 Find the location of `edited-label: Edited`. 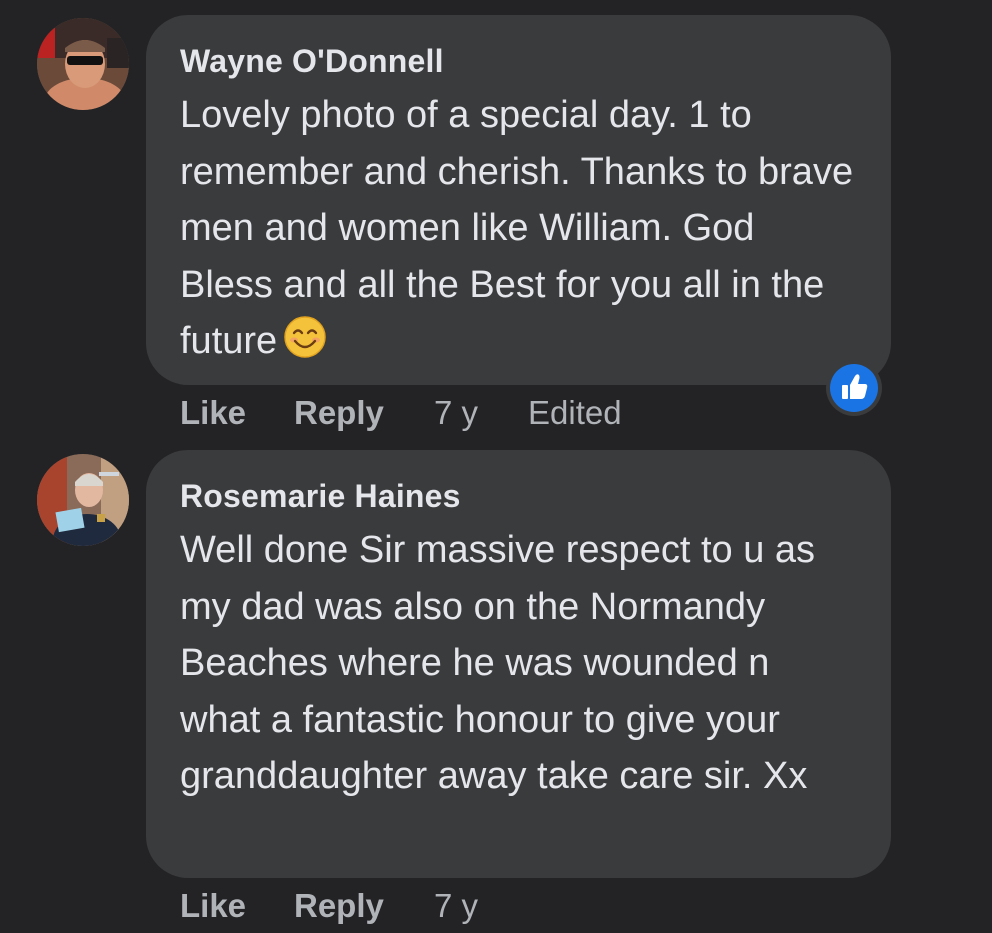

edited-label: Edited is located at coordinates (575, 413).